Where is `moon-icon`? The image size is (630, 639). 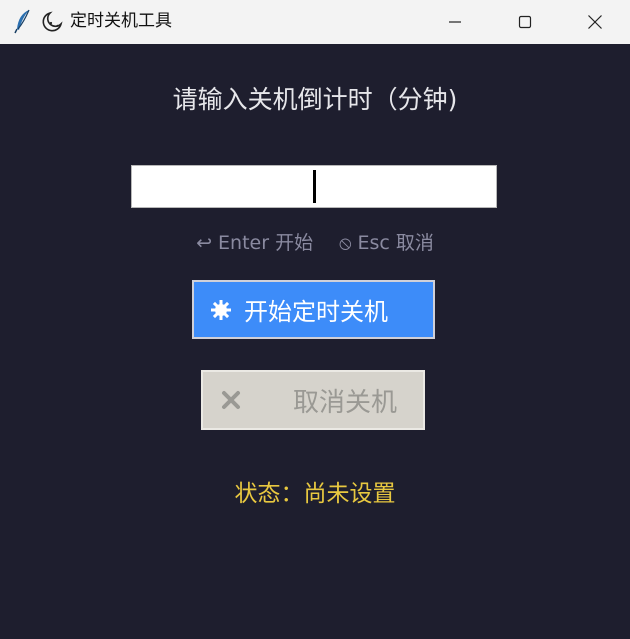
moon-icon is located at coordinates (53, 21).